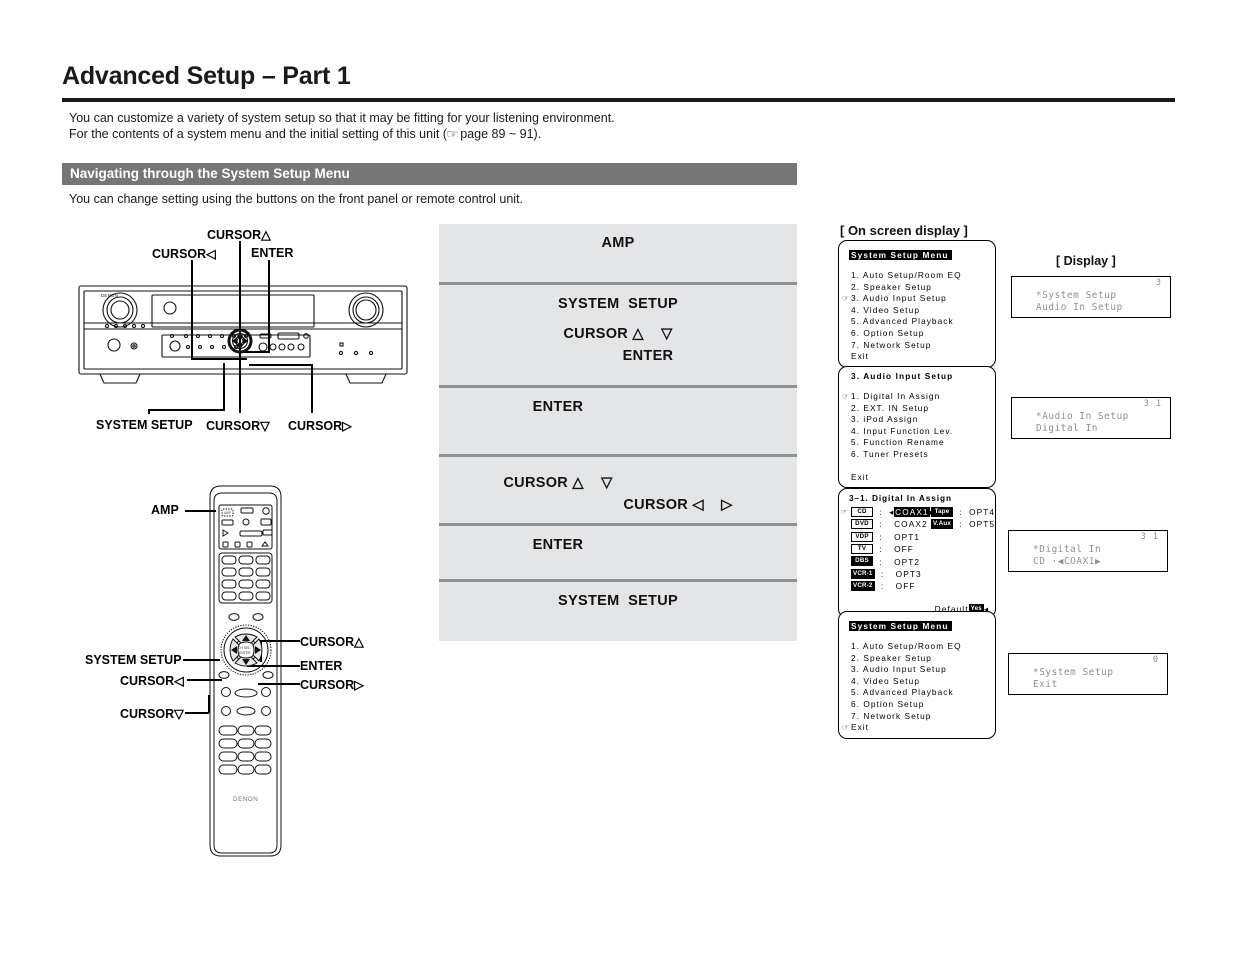 This screenshot has height=954, width=1237. Describe the element at coordinates (907, 562) in the screenshot. I see `source-value-dbs: OPT2` at that location.